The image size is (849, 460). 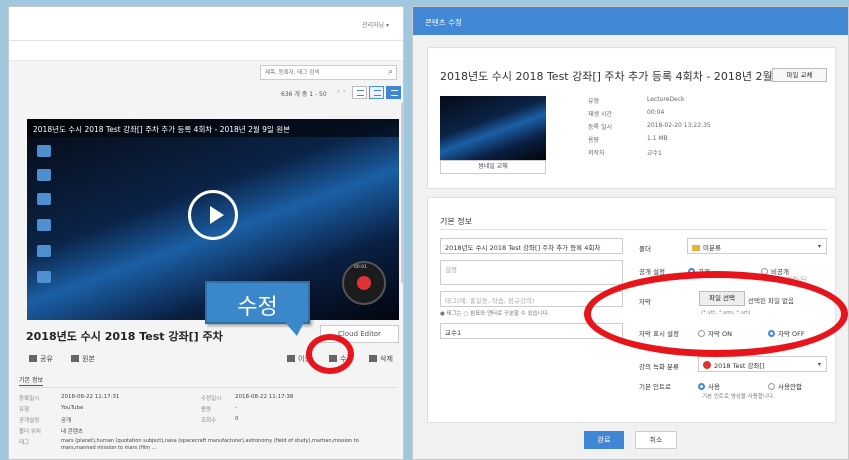 I want to click on info-label: 조회수, so click(x=209, y=421).